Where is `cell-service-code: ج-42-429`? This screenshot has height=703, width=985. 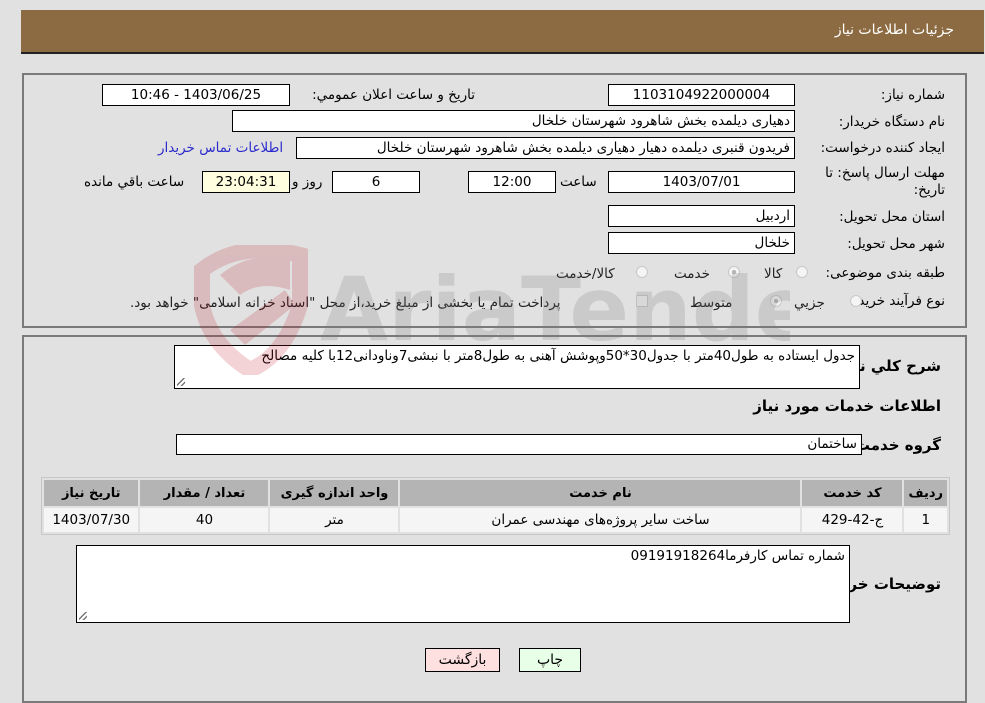
cell-service-code: ج-42-429 is located at coordinates (852, 520).